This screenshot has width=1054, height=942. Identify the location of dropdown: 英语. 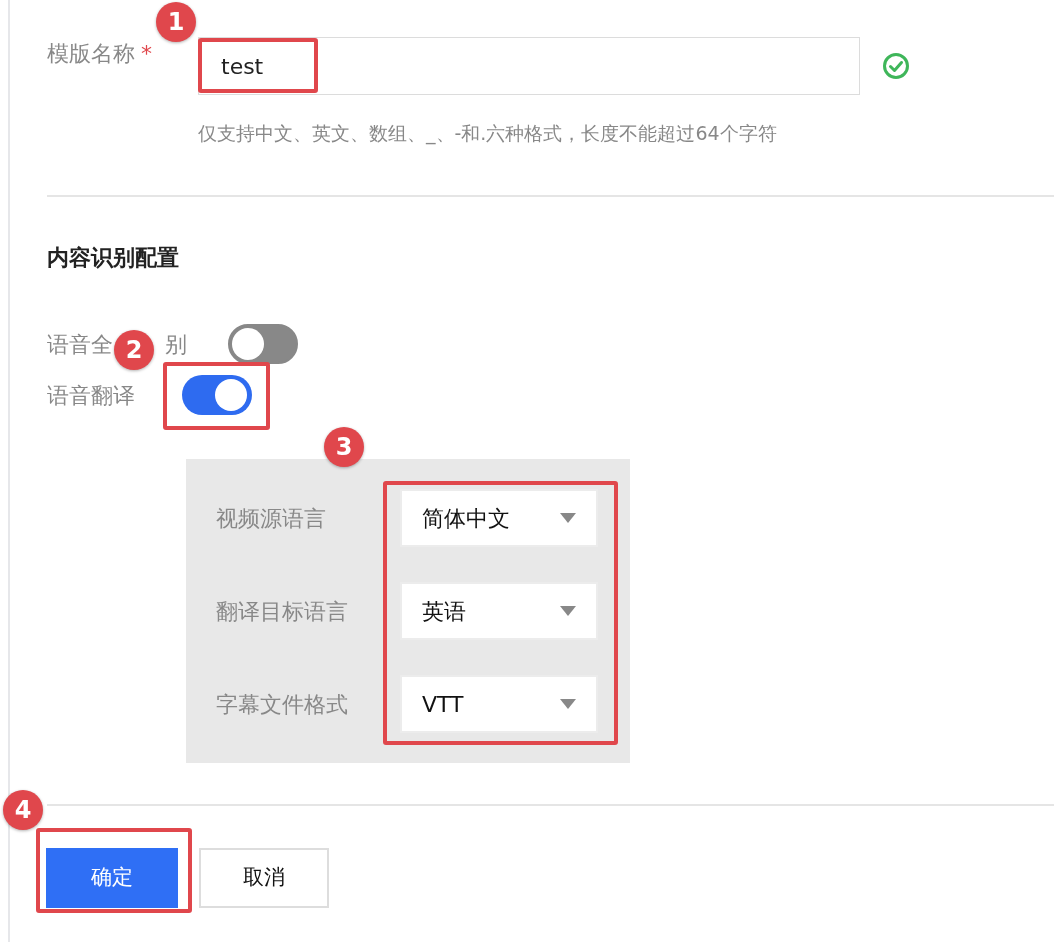
(499, 611).